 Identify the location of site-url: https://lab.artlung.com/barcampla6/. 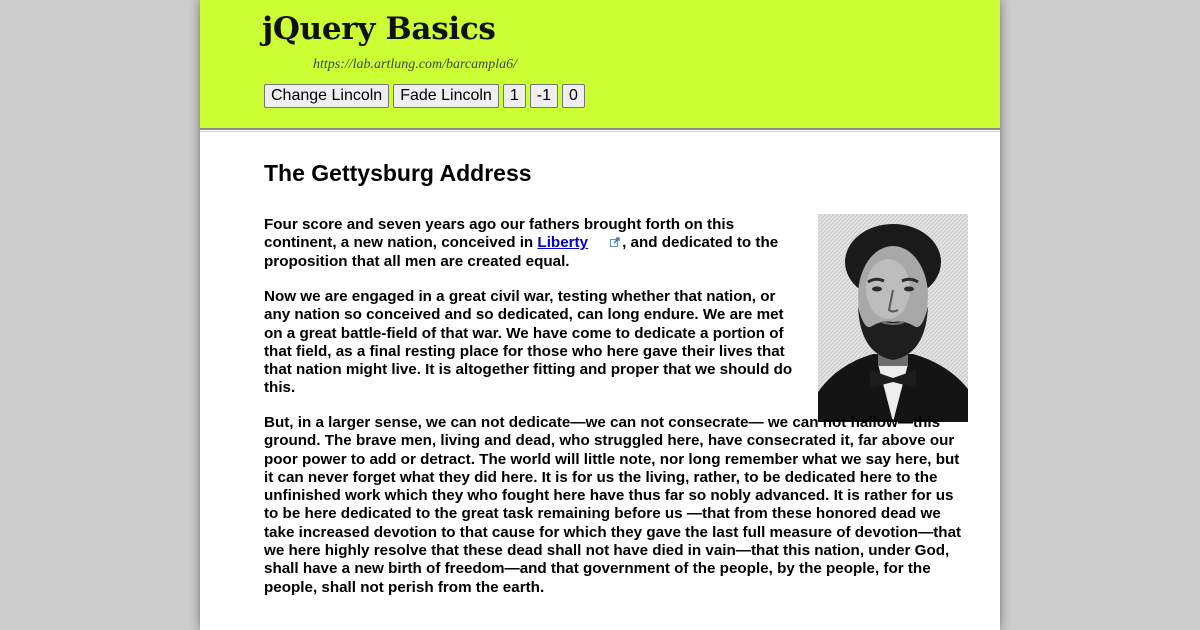
(415, 64).